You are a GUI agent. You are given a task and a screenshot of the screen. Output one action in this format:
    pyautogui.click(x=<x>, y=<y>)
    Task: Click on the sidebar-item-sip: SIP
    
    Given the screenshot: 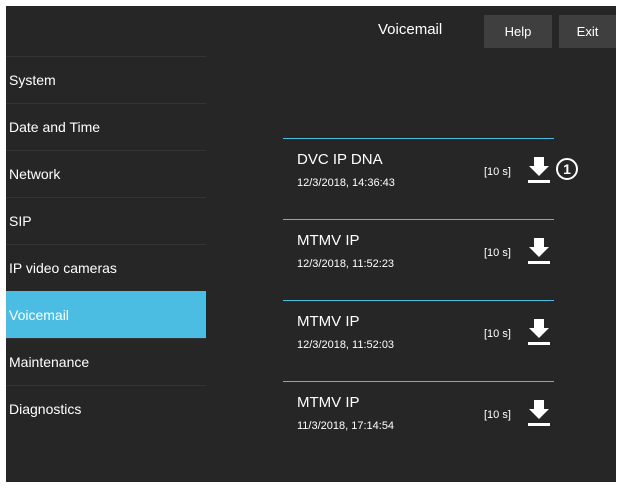 What is the action you would take?
    pyautogui.click(x=106, y=220)
    